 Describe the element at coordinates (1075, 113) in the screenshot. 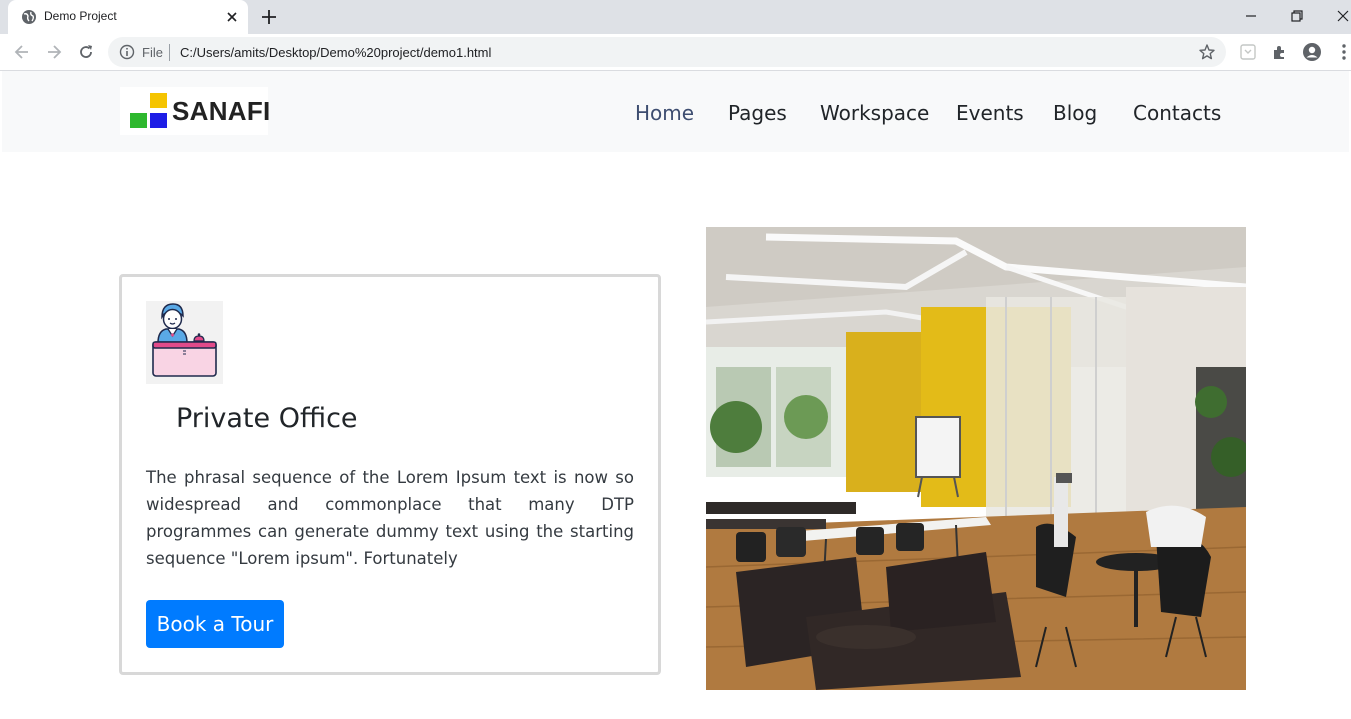

I see `nav-blog: Blog` at that location.